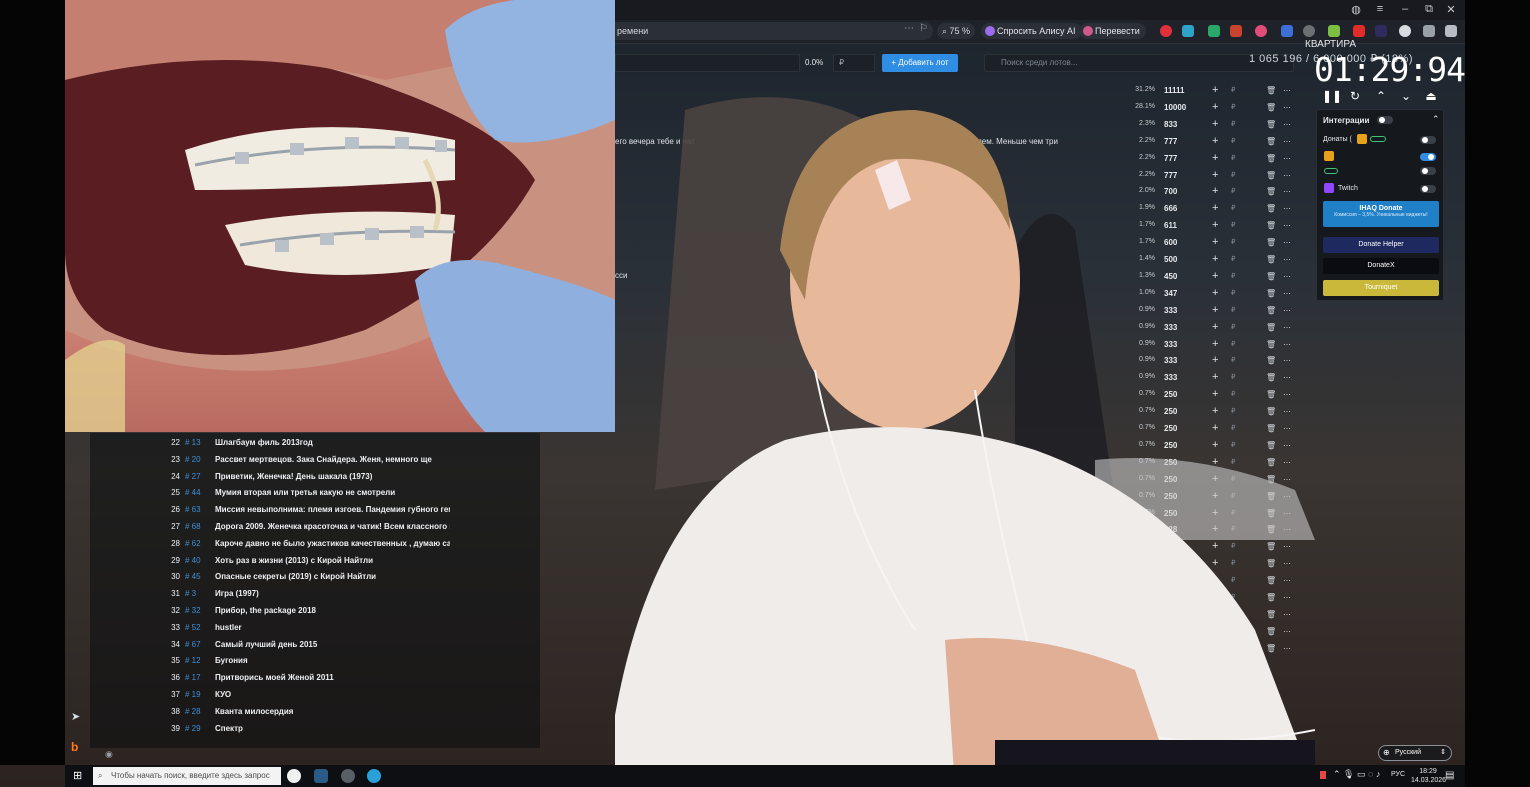 This screenshot has width=1530, height=787. Describe the element at coordinates (175, 644) in the screenshot. I see `movie-rank: 34` at that location.